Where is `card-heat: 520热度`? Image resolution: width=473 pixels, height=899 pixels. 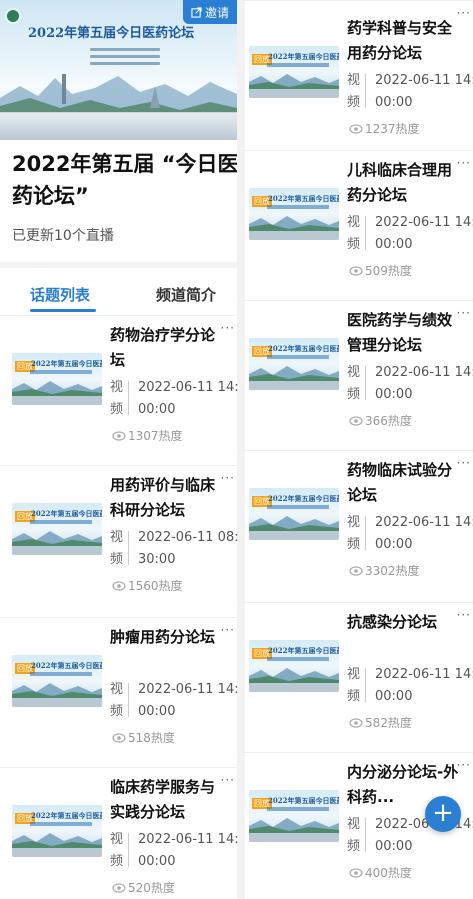 card-heat: 520热度 is located at coordinates (143, 887).